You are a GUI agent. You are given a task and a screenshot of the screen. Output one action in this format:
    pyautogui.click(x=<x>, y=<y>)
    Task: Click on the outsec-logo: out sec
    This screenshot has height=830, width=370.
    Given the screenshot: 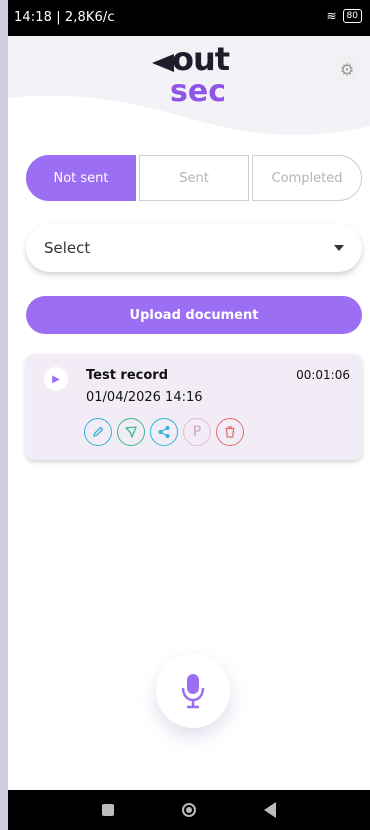 What is the action you would take?
    pyautogui.click(x=198, y=77)
    